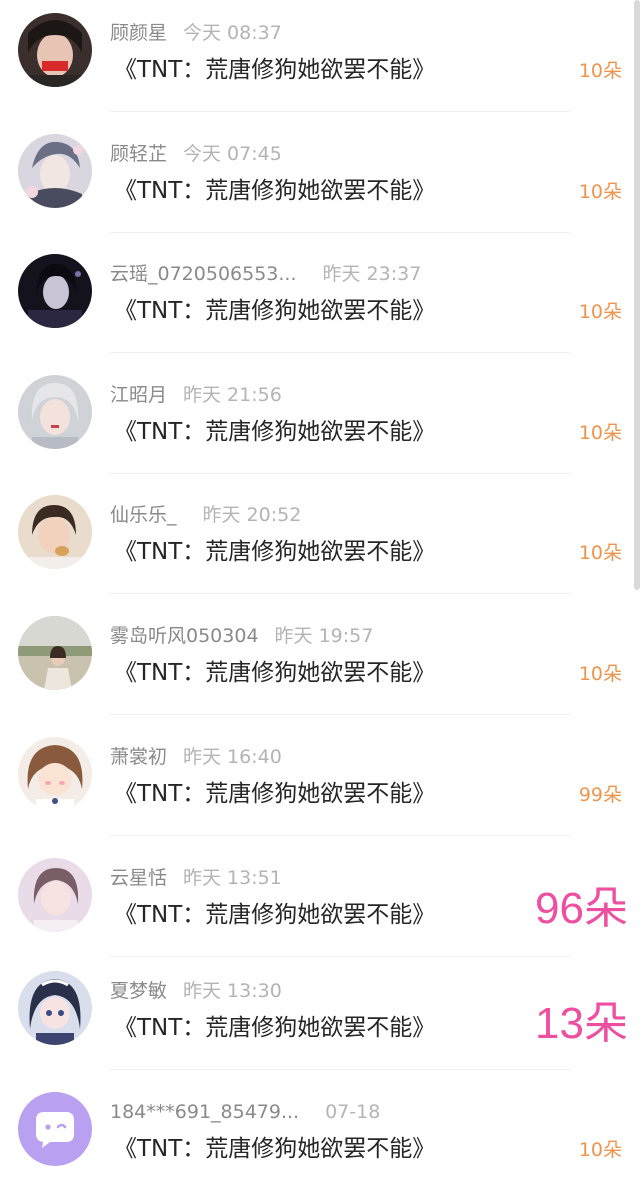 This screenshot has width=640, height=1199. I want to click on sender-name: 夏梦敏, so click(139, 991).